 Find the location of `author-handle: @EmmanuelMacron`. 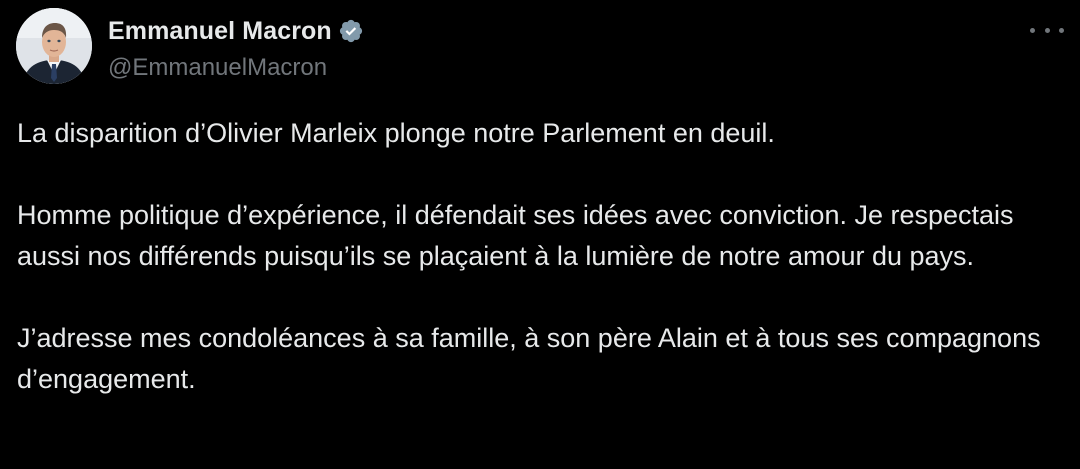

author-handle: @EmmanuelMacron is located at coordinates (236, 68).